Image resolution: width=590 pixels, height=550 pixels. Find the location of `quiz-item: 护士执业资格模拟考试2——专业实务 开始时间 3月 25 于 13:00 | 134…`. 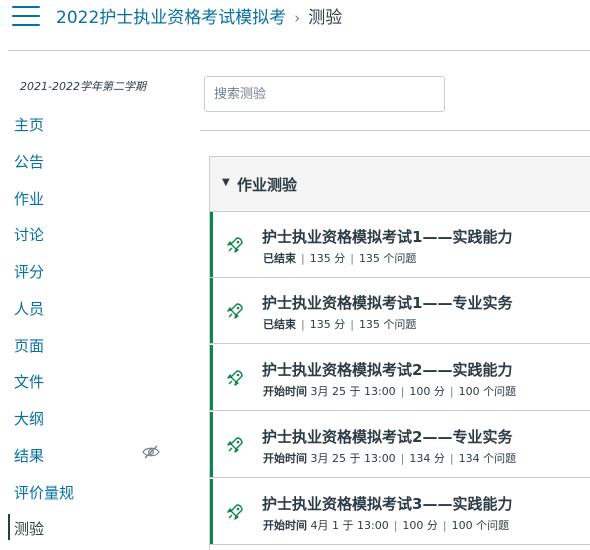

quiz-item: 护士执业资格模拟考试2——专业实务 开始时间 3月 25 于 13:00 | 134… is located at coordinates (400, 445).